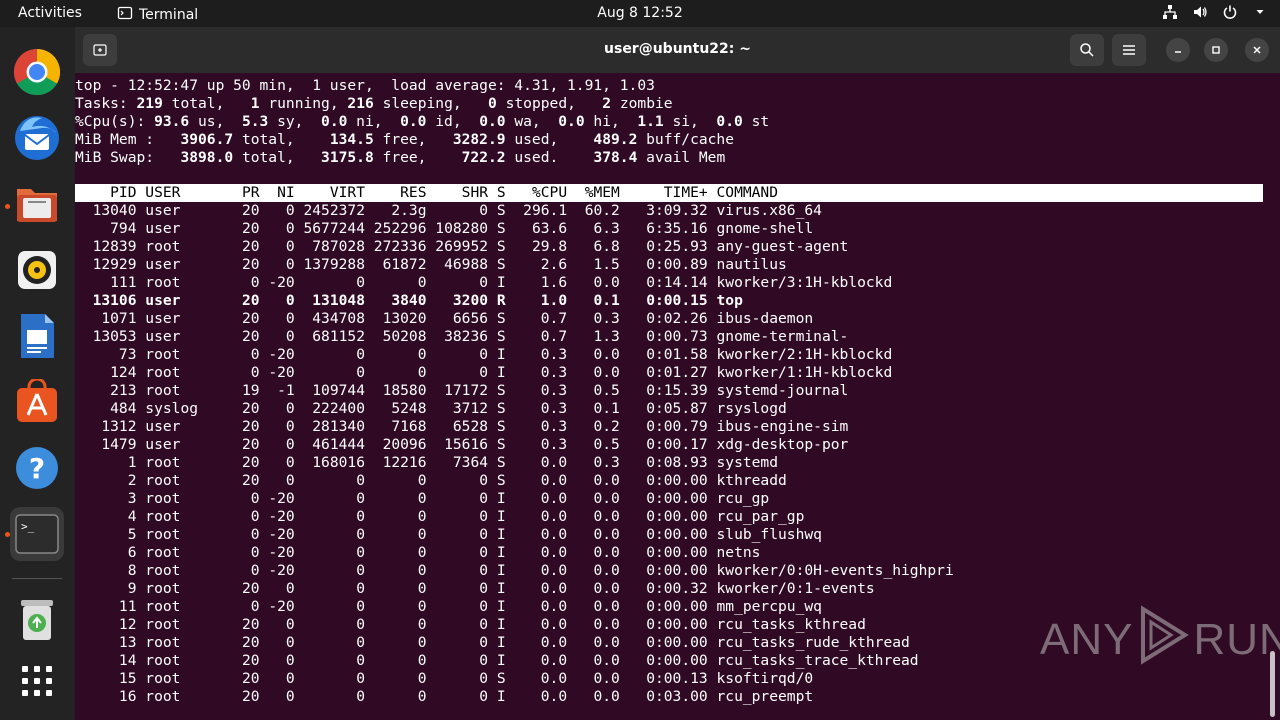 Image resolution: width=1280 pixels, height=720 pixels. I want to click on cell-mem: 0.5, so click(593, 390).